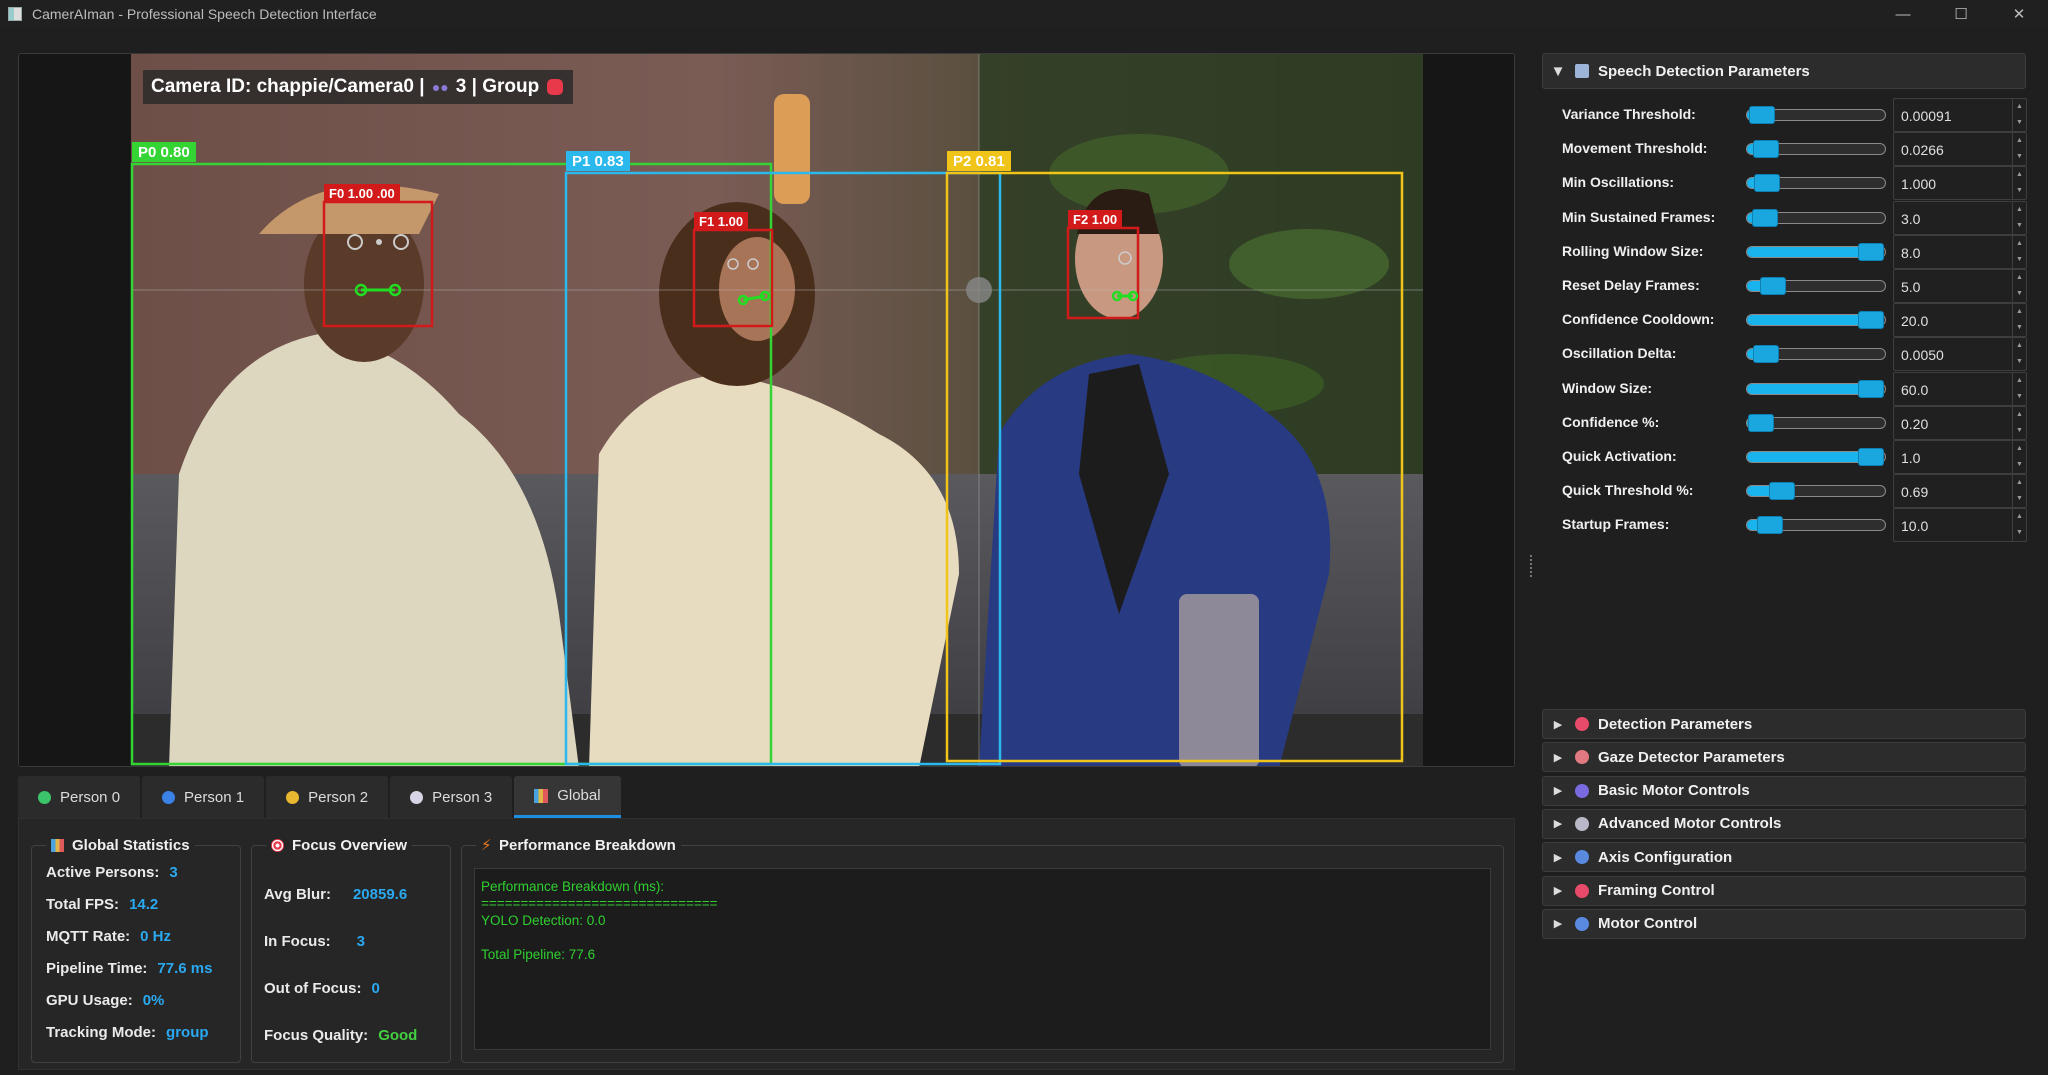  What do you see at coordinates (1960, 217) in the screenshot?
I see `param-spinbox: 3.0 ▲ ▼` at bounding box center [1960, 217].